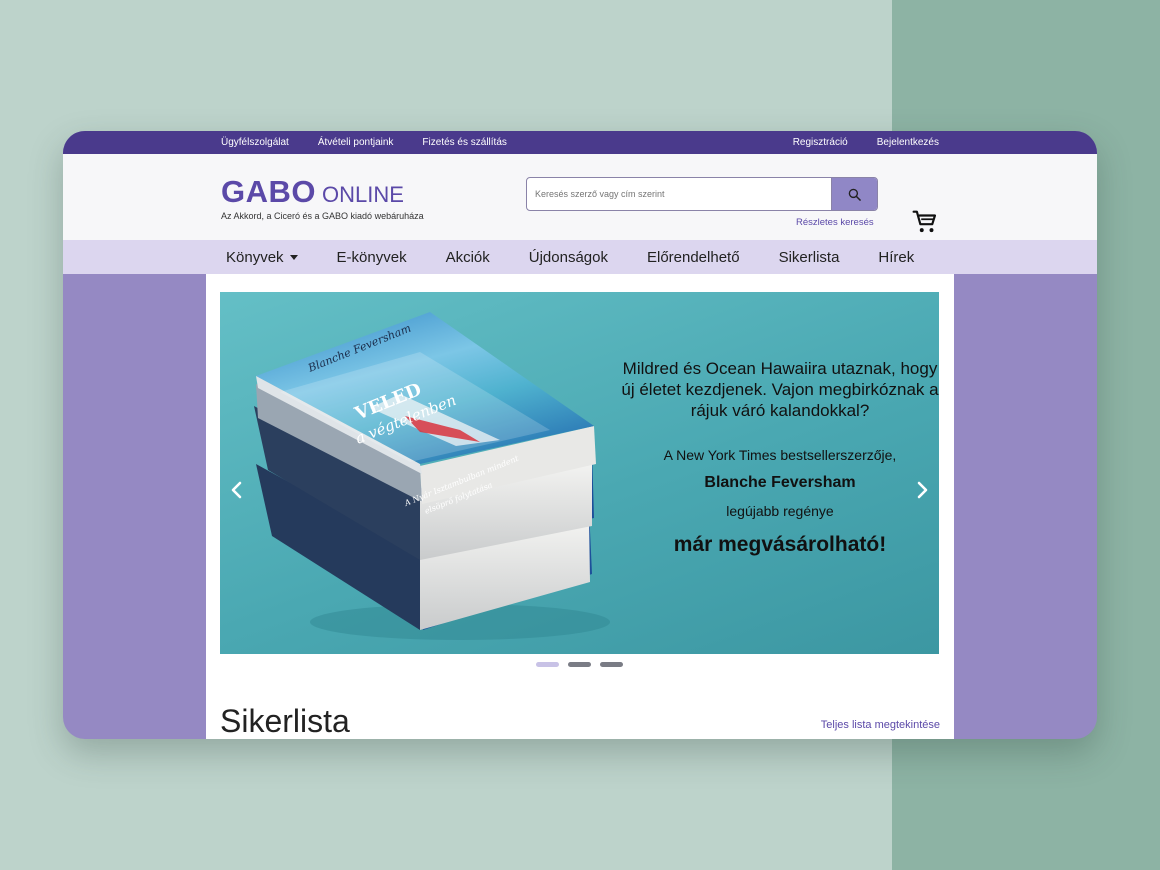  What do you see at coordinates (255, 257) in the screenshot?
I see `nav-item-label: Könyvek` at bounding box center [255, 257].